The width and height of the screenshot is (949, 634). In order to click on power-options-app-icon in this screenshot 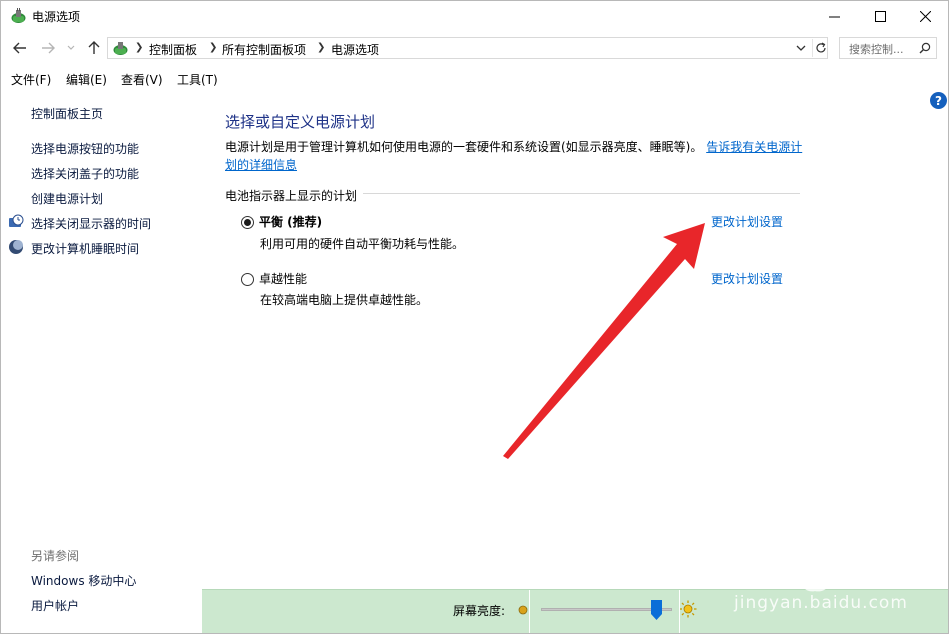, I will do `click(18, 15)`.